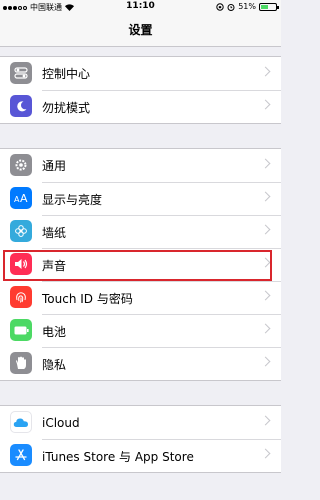 The image size is (320, 500). Describe the element at coordinates (21, 73) in the screenshot. I see `control-center-icon` at that location.